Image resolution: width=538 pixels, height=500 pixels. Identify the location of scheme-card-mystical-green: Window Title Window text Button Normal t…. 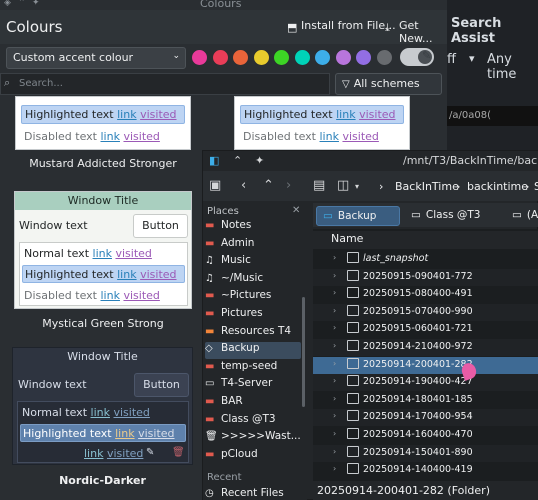
(103, 250).